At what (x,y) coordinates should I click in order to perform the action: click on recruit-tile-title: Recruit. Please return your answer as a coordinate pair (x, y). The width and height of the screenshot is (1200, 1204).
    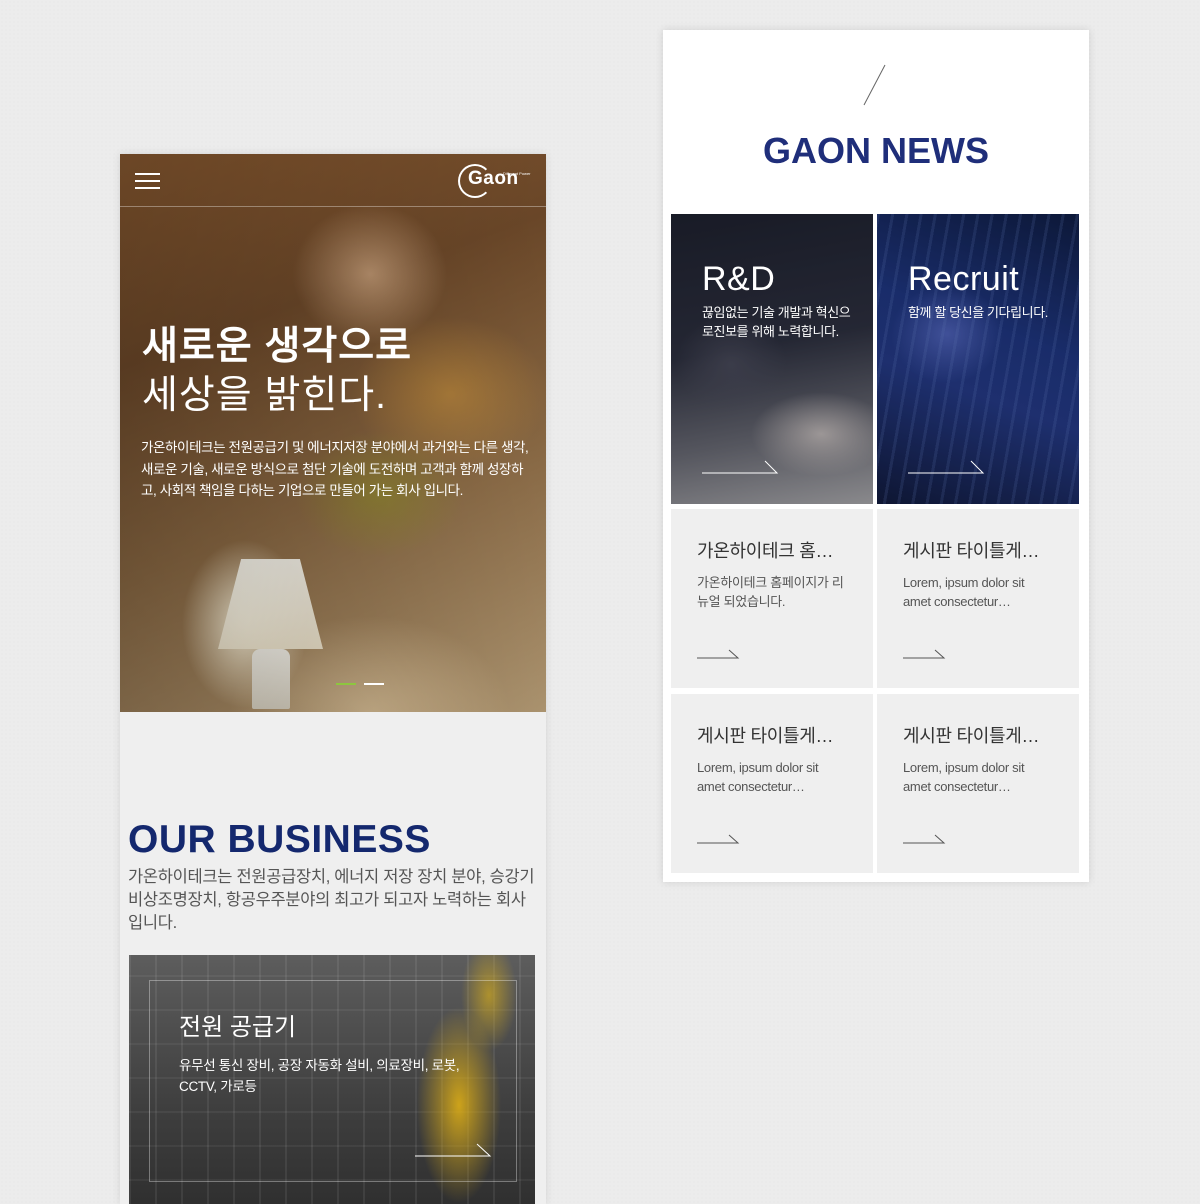
    Looking at the image, I should click on (964, 279).